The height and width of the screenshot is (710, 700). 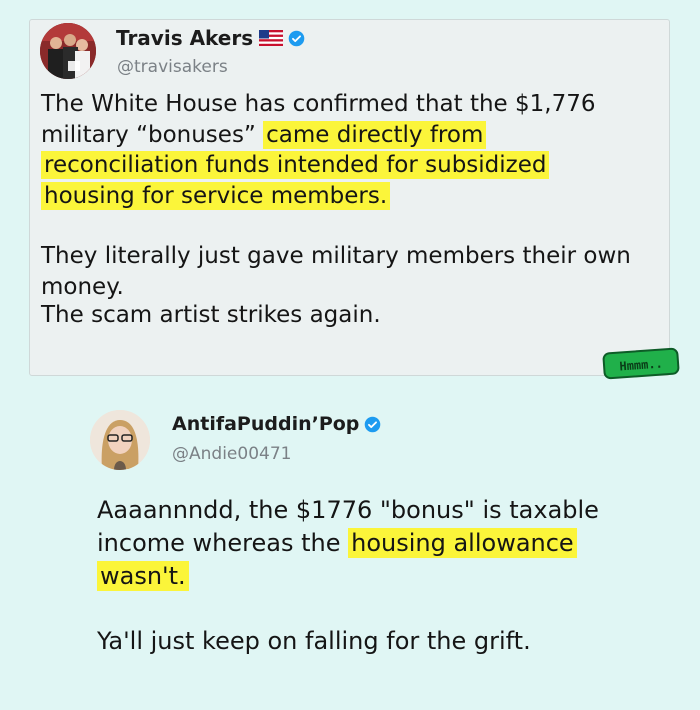 I want to click on tweet2-display-name: AntifaPuddin’Pop, so click(x=265, y=424).